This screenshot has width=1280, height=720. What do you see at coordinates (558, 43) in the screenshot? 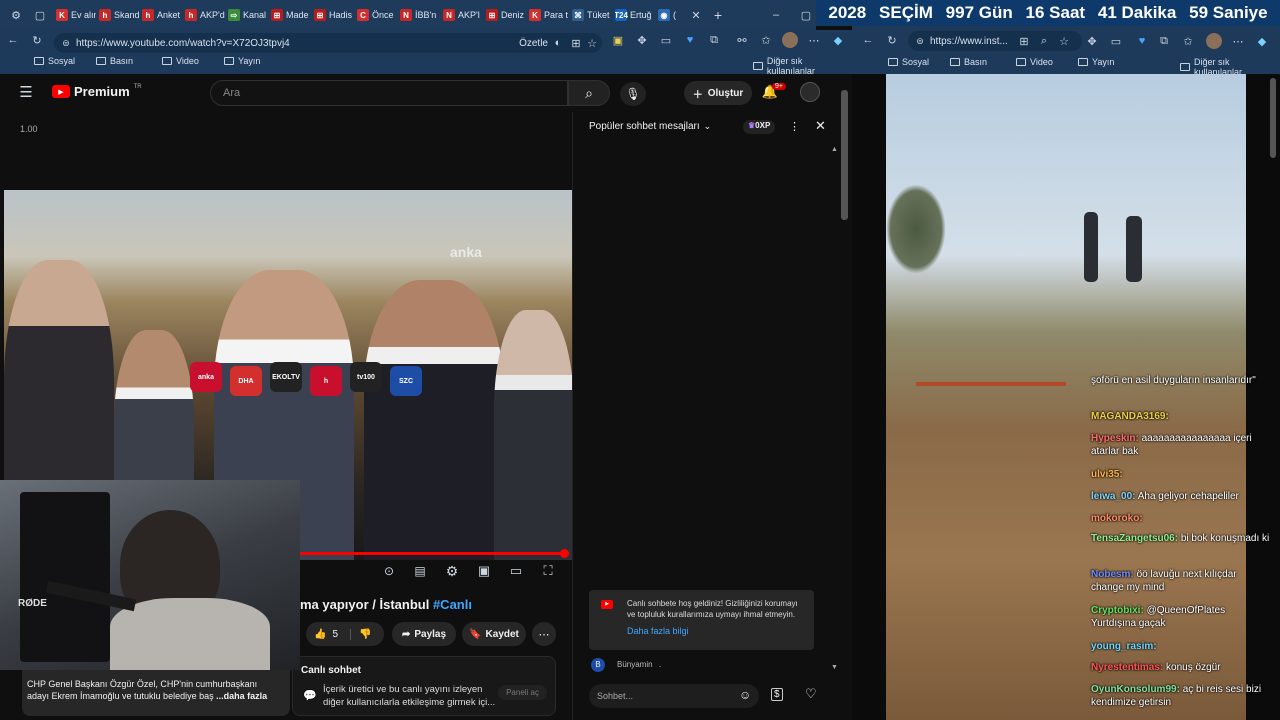
I see `copilot-small-icon: ◐` at bounding box center [558, 43].